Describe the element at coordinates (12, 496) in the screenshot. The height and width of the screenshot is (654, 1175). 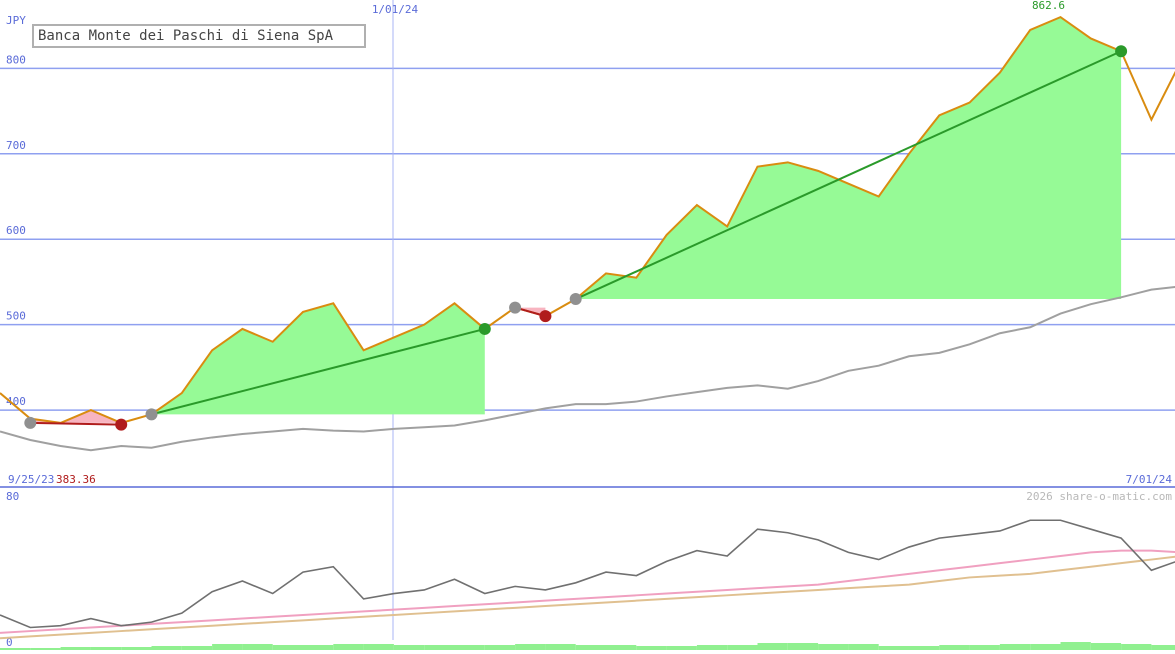
I see `indicator-tick-label-80: 80` at that location.